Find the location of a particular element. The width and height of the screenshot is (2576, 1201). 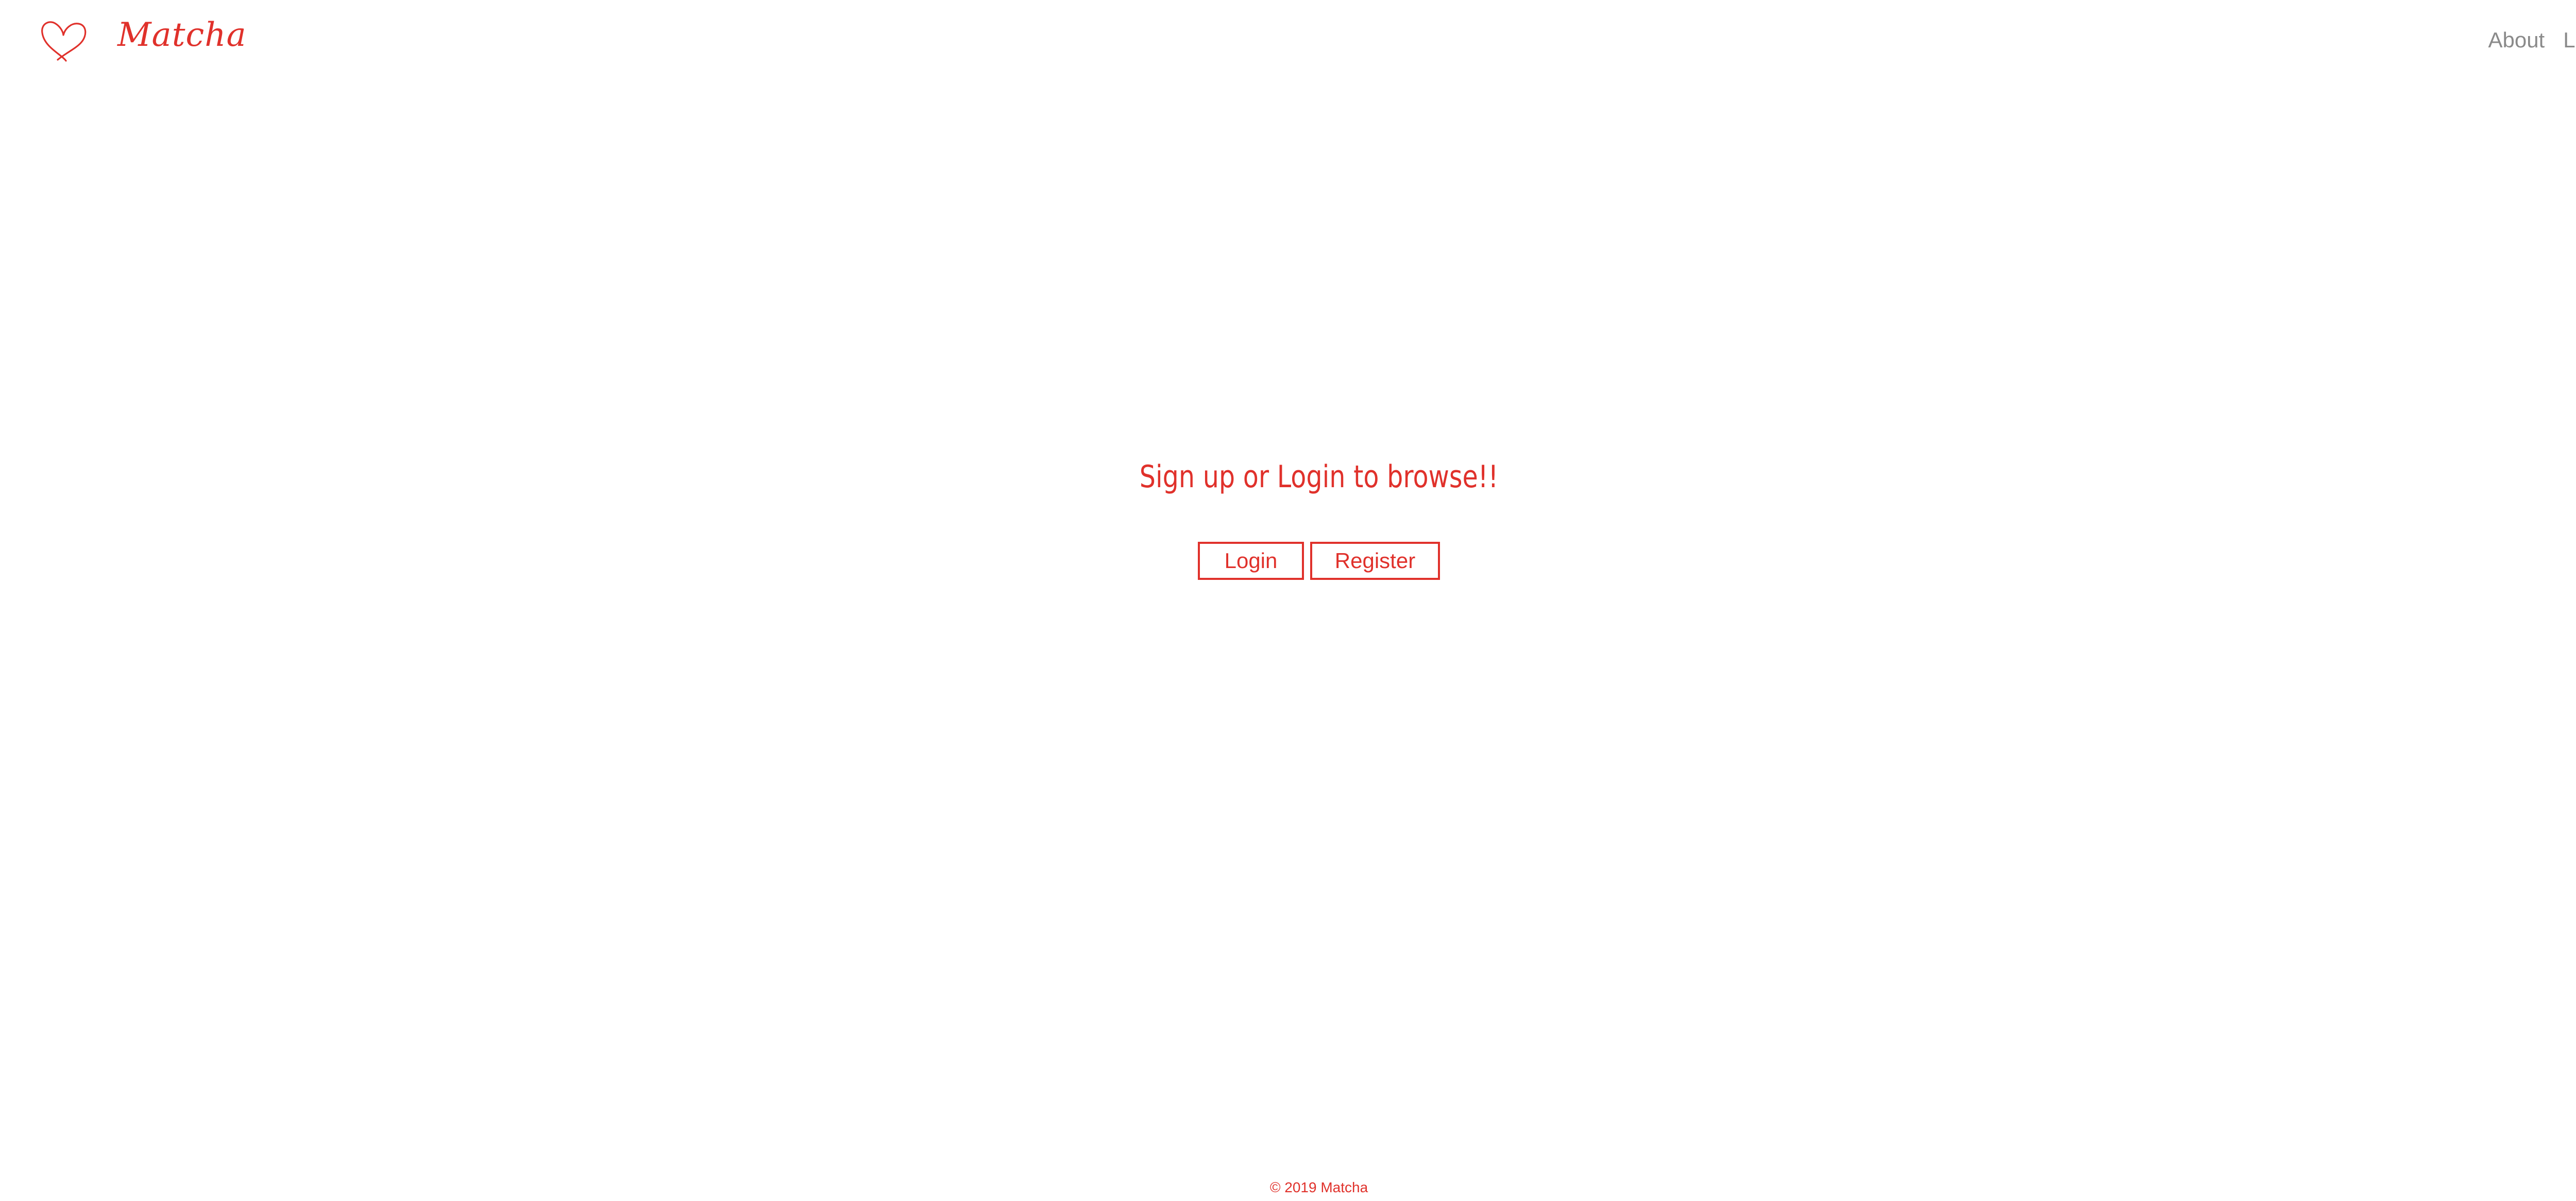

register-button: Register is located at coordinates (1375, 561).